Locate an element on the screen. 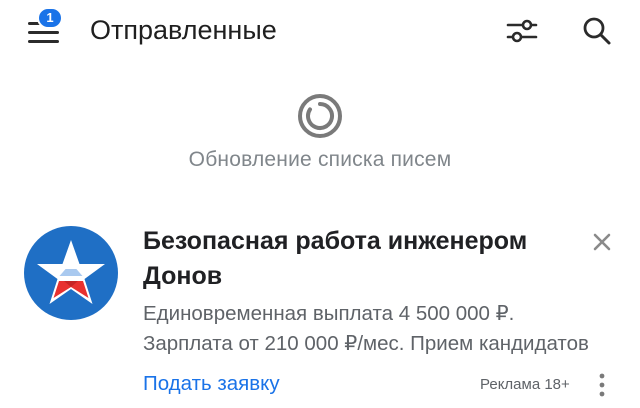 The height and width of the screenshot is (408, 640). ad-close-button is located at coordinates (602, 242).